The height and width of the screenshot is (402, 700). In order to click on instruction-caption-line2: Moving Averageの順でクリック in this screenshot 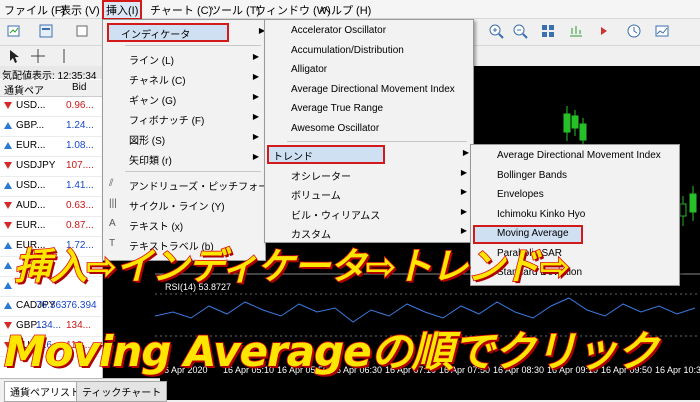, I will do `click(331, 351)`.